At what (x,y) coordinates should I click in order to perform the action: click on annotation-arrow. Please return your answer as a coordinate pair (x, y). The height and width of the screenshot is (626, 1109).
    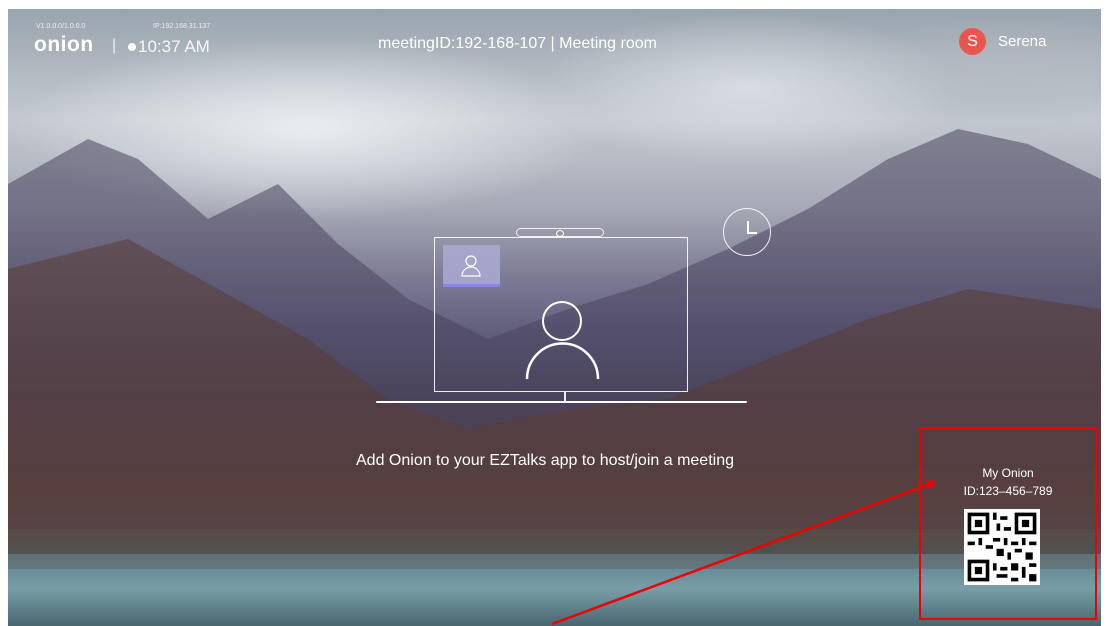
    Looking at the image, I should click on (744, 553).